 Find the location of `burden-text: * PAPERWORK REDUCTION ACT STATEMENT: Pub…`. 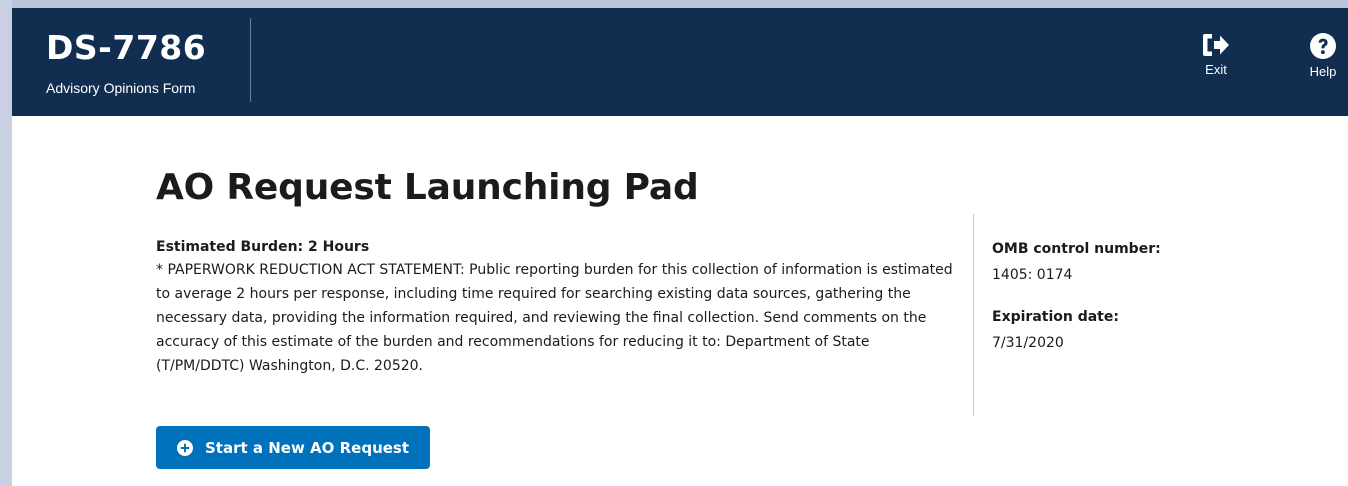

burden-text: * PAPERWORK REDUCTION ACT STATEMENT: Pub… is located at coordinates (554, 318).